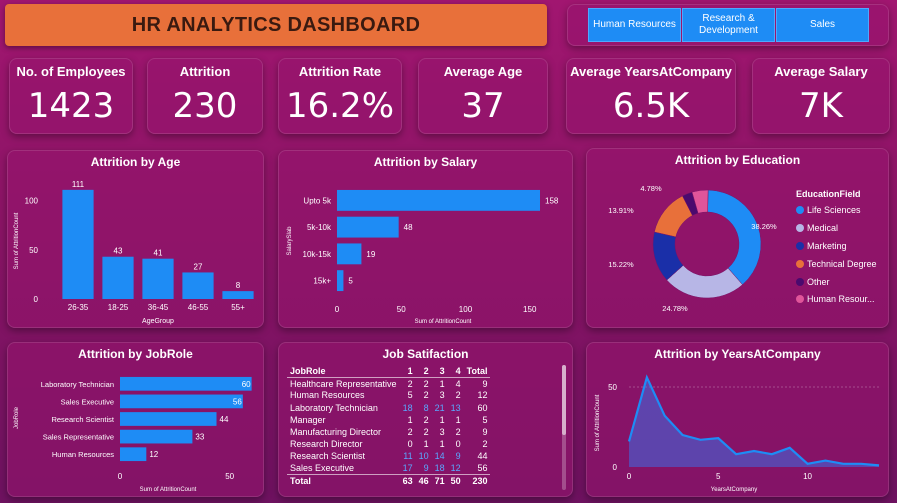  Describe the element at coordinates (822, 25) in the screenshot. I see `dept-button-sales: Sales` at that location.